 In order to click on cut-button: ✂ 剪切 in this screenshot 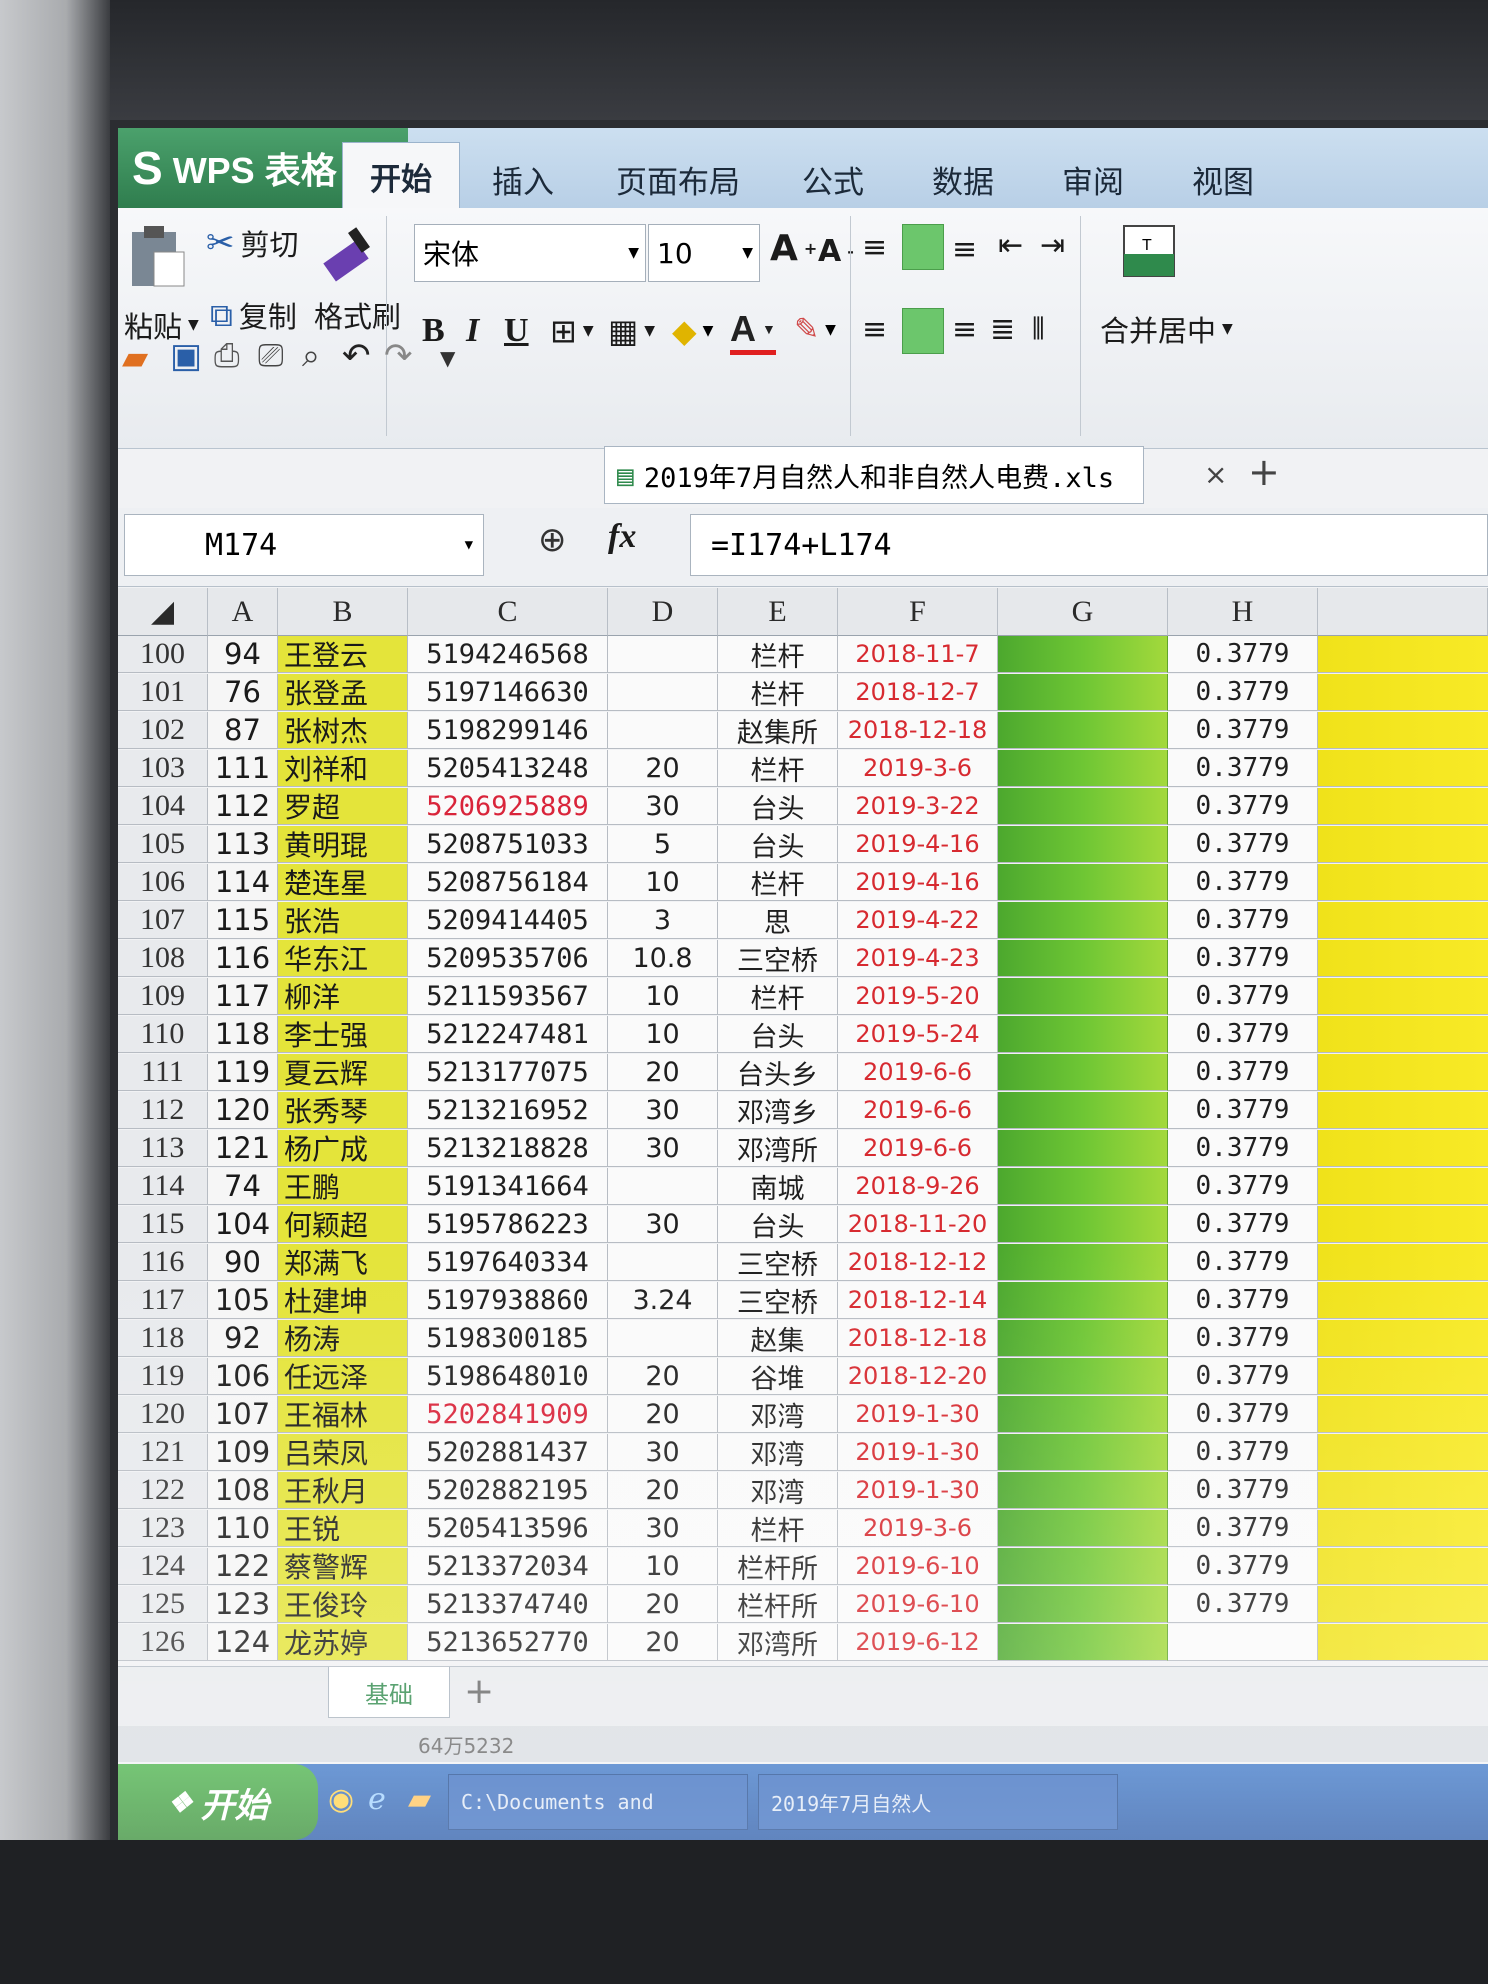, I will do `click(252, 243)`.